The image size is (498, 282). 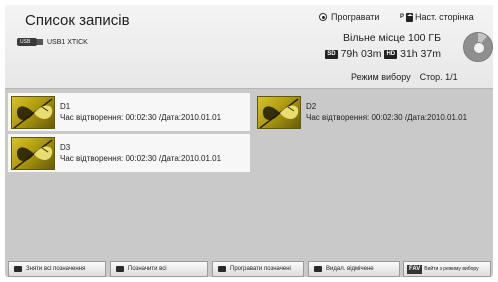 I want to click on exit-mode-label: Вийти з режиму вибору, so click(x=451, y=269).